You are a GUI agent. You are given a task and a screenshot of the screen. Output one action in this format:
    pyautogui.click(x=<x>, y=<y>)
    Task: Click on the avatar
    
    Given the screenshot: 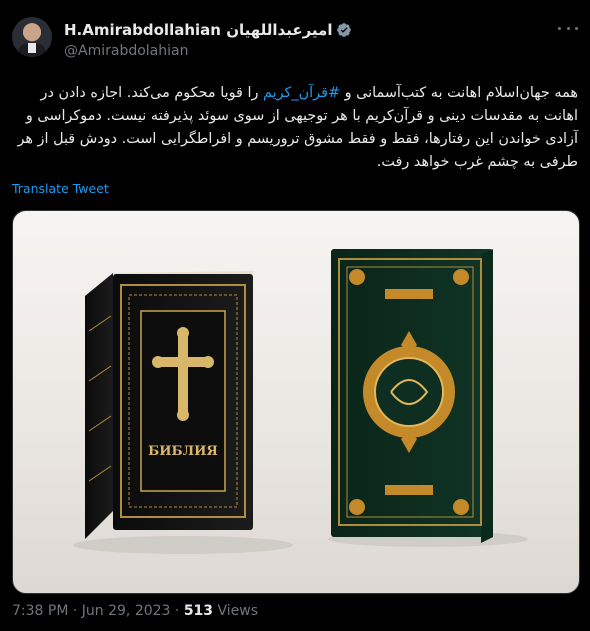 What is the action you would take?
    pyautogui.click(x=32, y=37)
    